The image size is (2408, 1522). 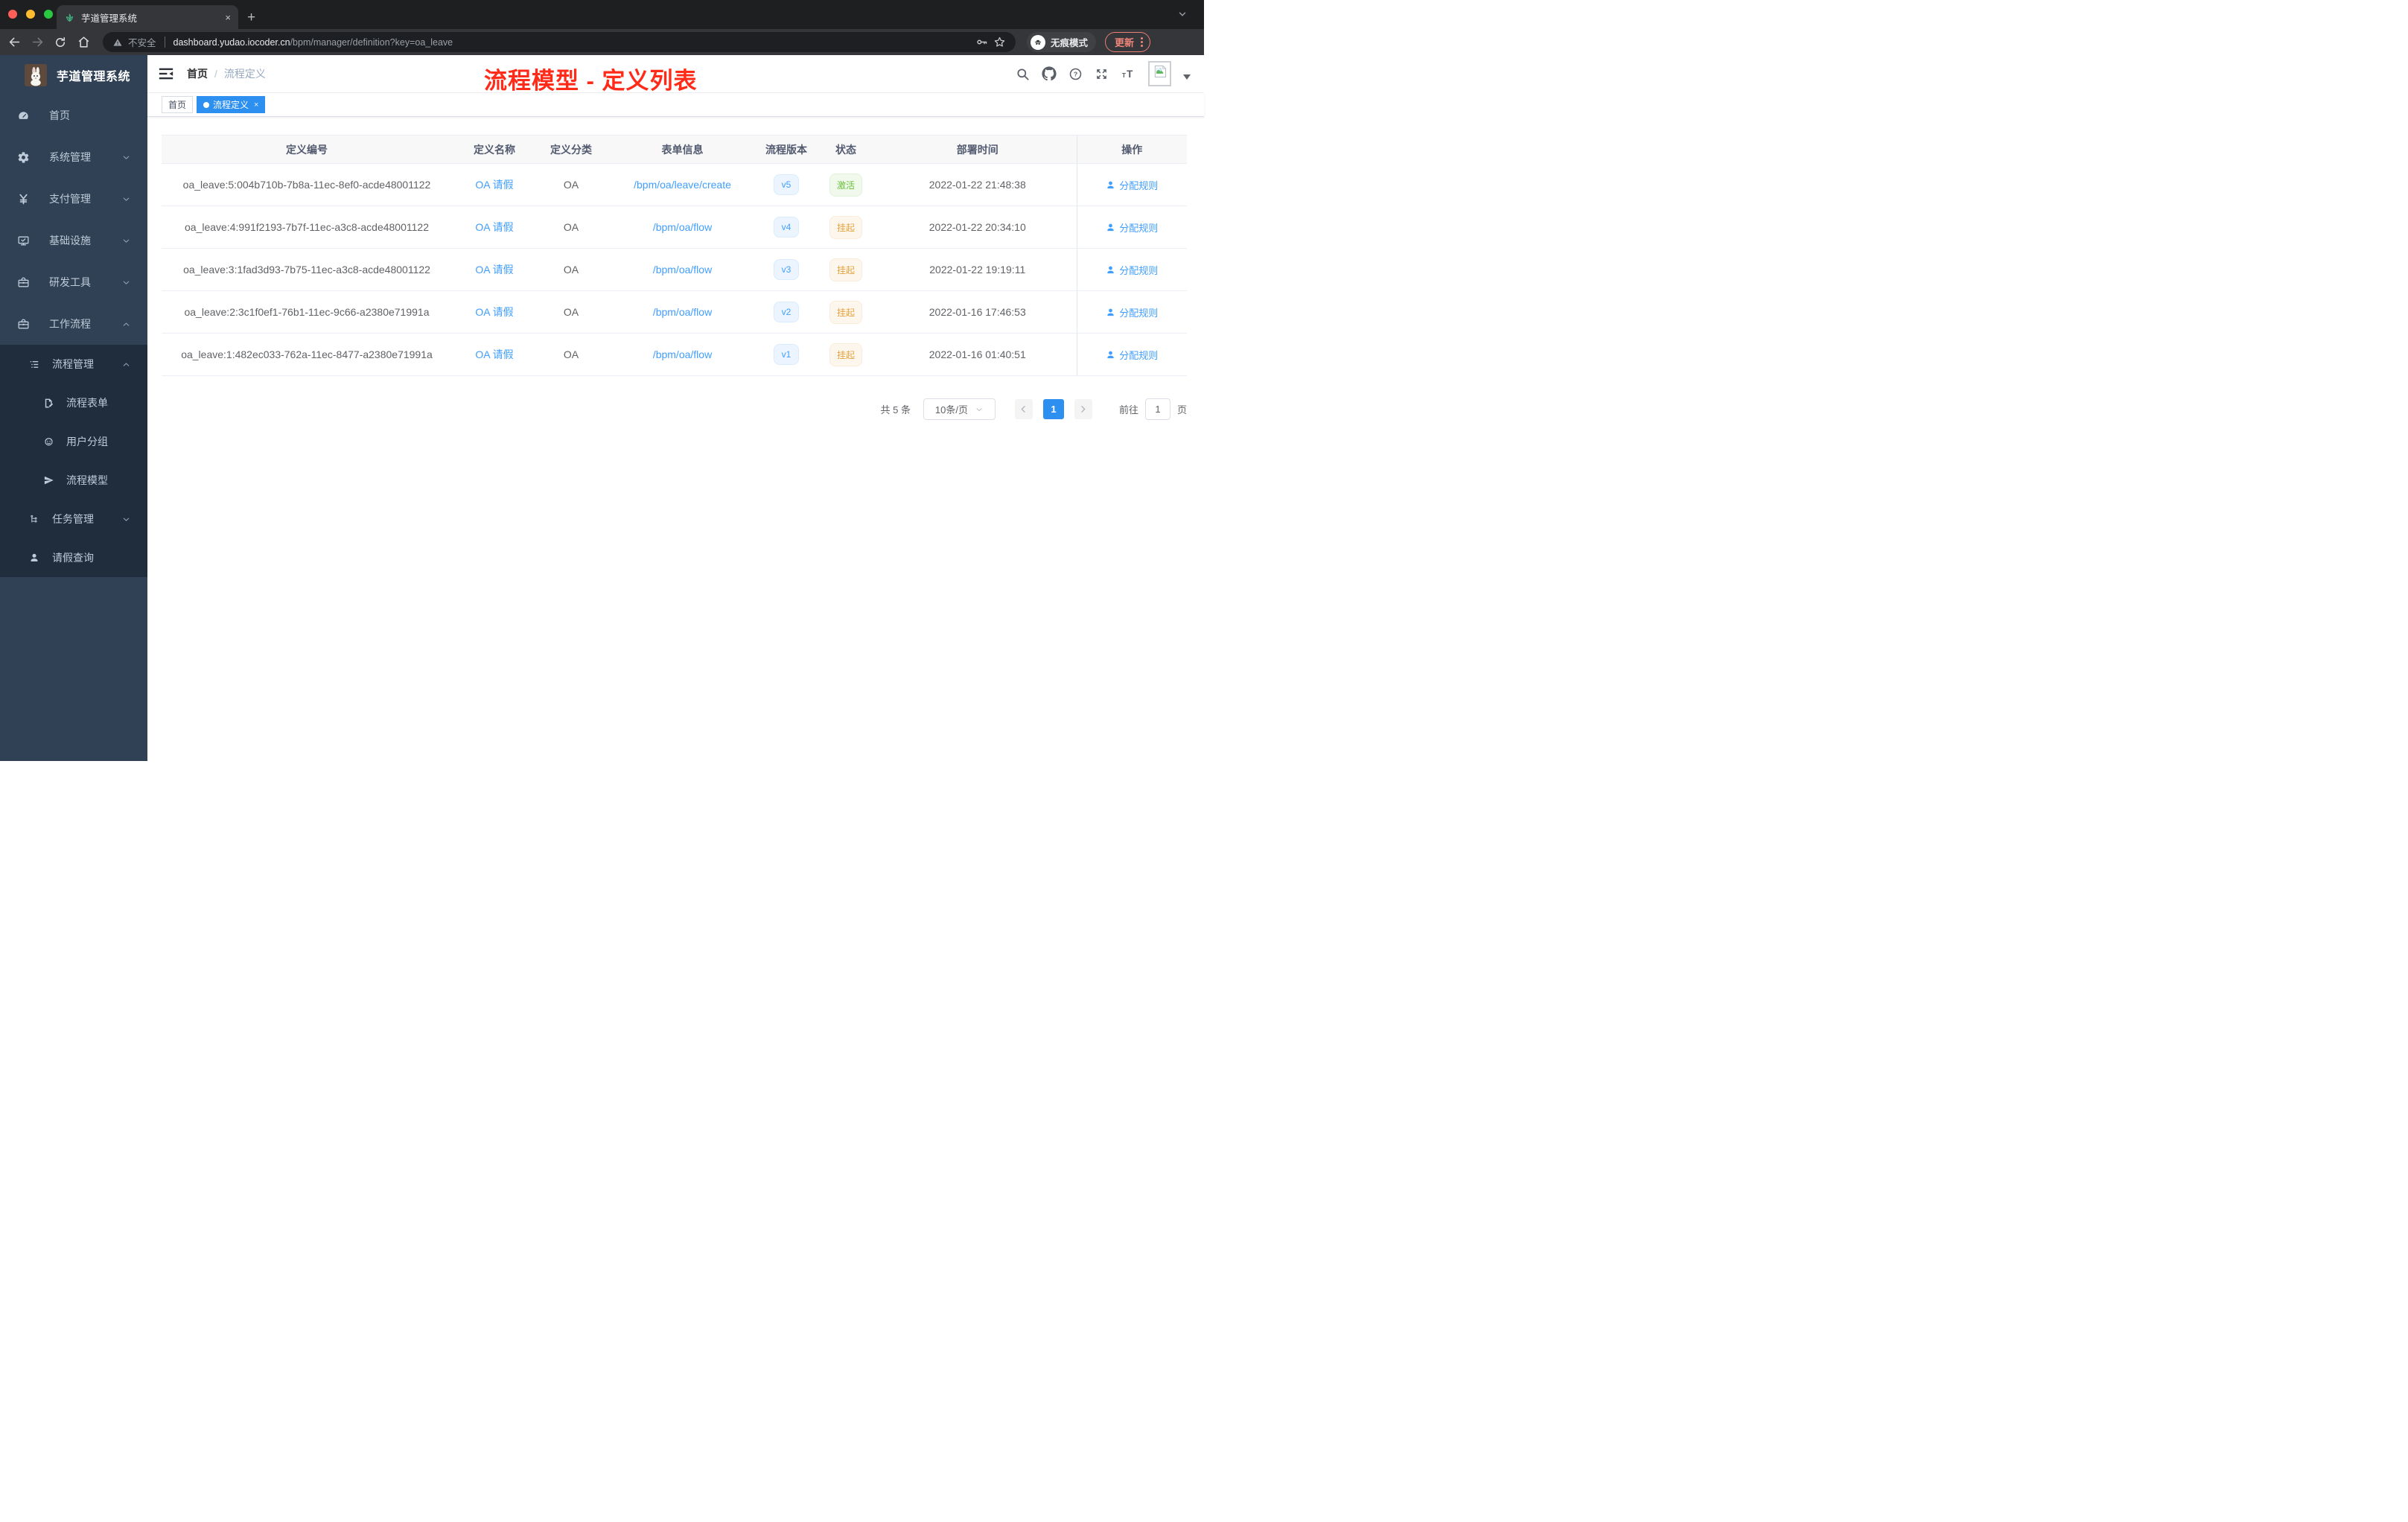 I want to click on avatar-caret-icon, so click(x=1187, y=78).